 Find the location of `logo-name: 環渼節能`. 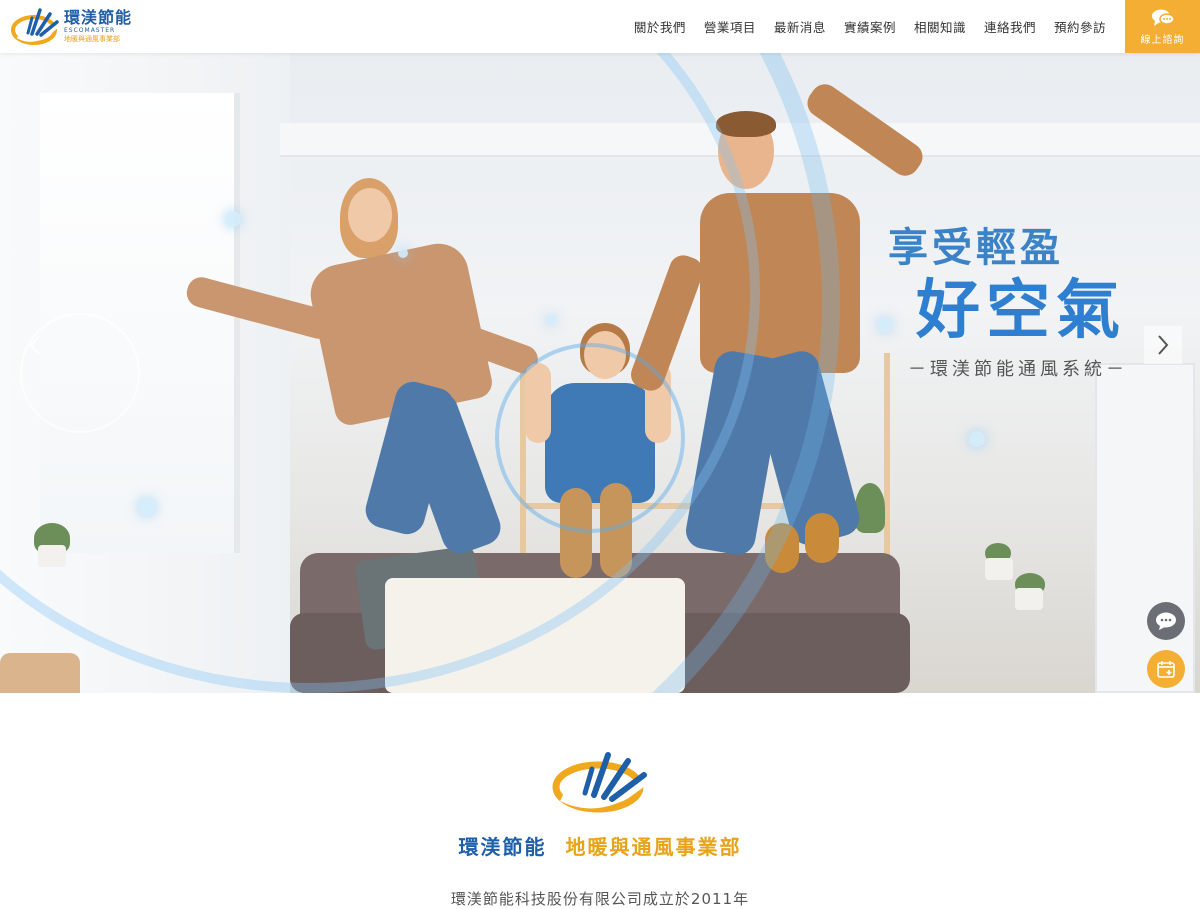

logo-name: 環渼節能 is located at coordinates (98, 17).